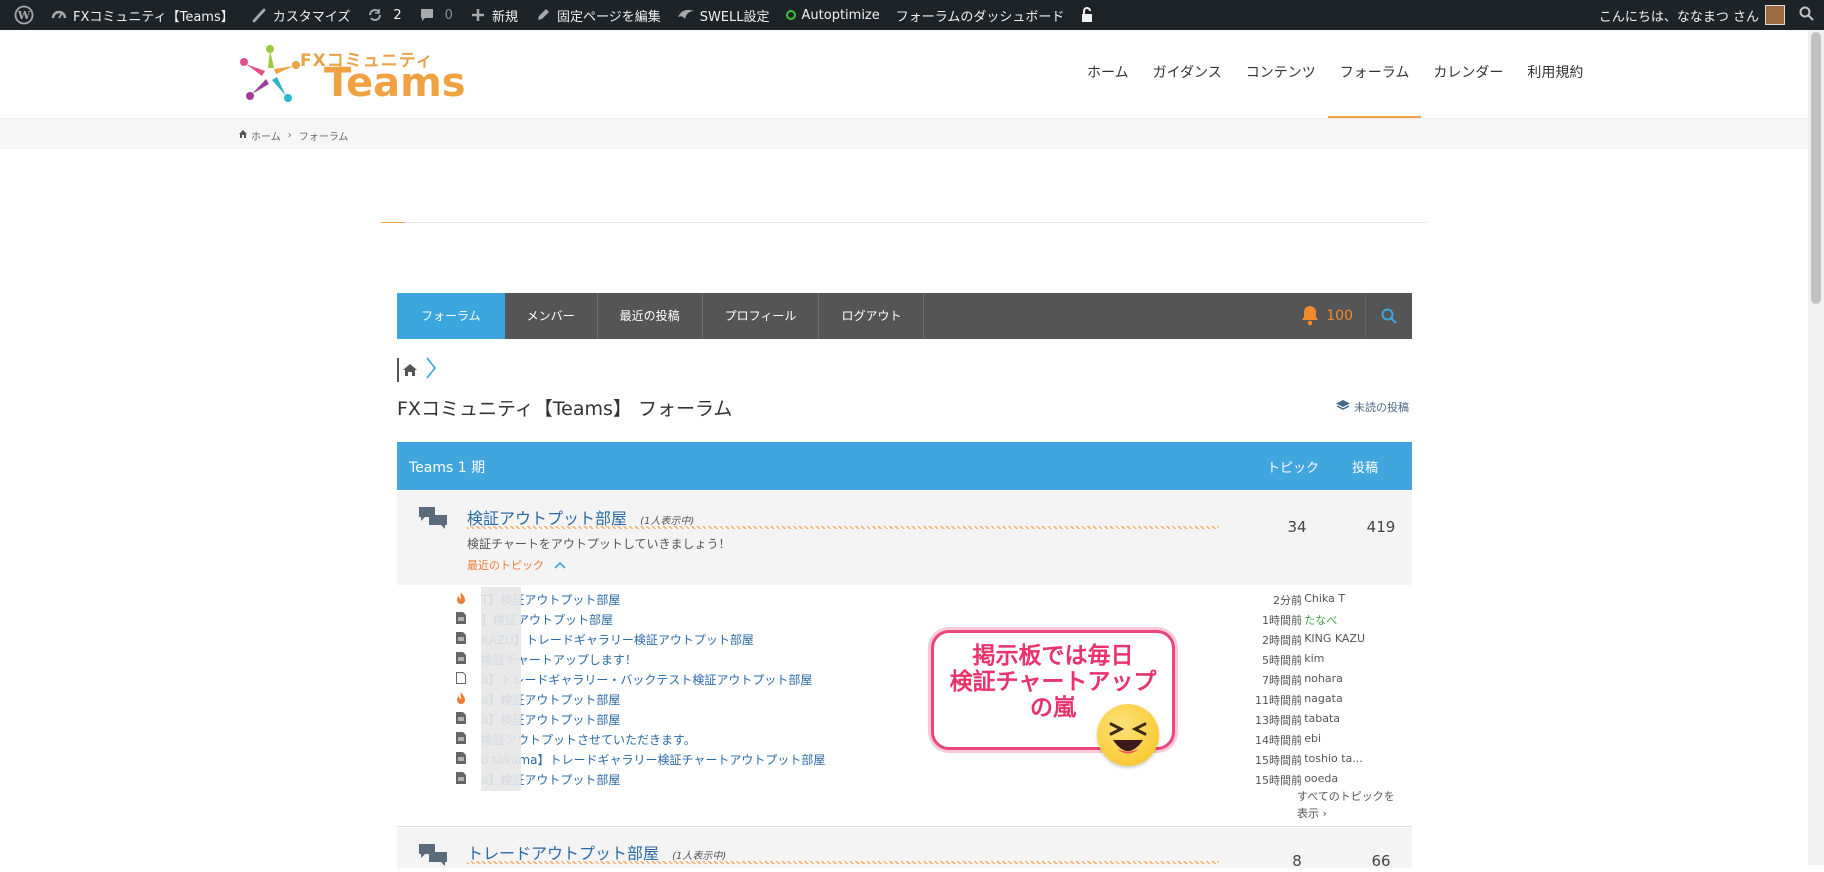 The height and width of the screenshot is (872, 1824). Describe the element at coordinates (904, 133) in the screenshot. I see `breadcrumb: ホーム › フォーラム` at that location.